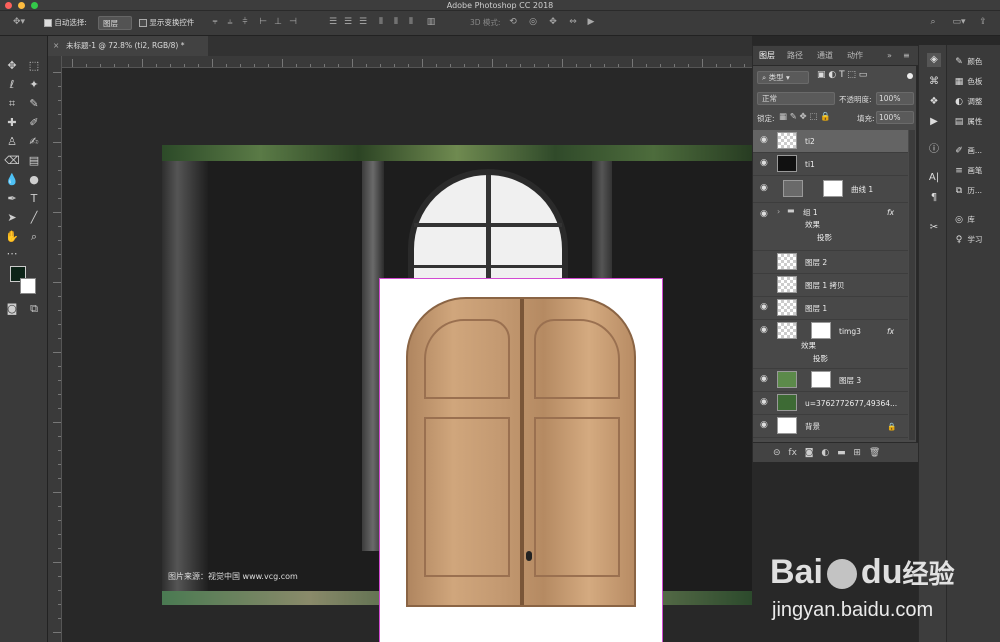 The width and height of the screenshot is (1000, 642). I want to click on panel-collapse-icon: », so click(889, 56).